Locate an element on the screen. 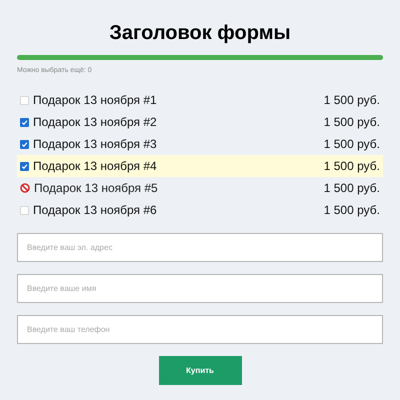 The image size is (400, 400). input-field: Введите ваше имя is located at coordinates (200, 288).